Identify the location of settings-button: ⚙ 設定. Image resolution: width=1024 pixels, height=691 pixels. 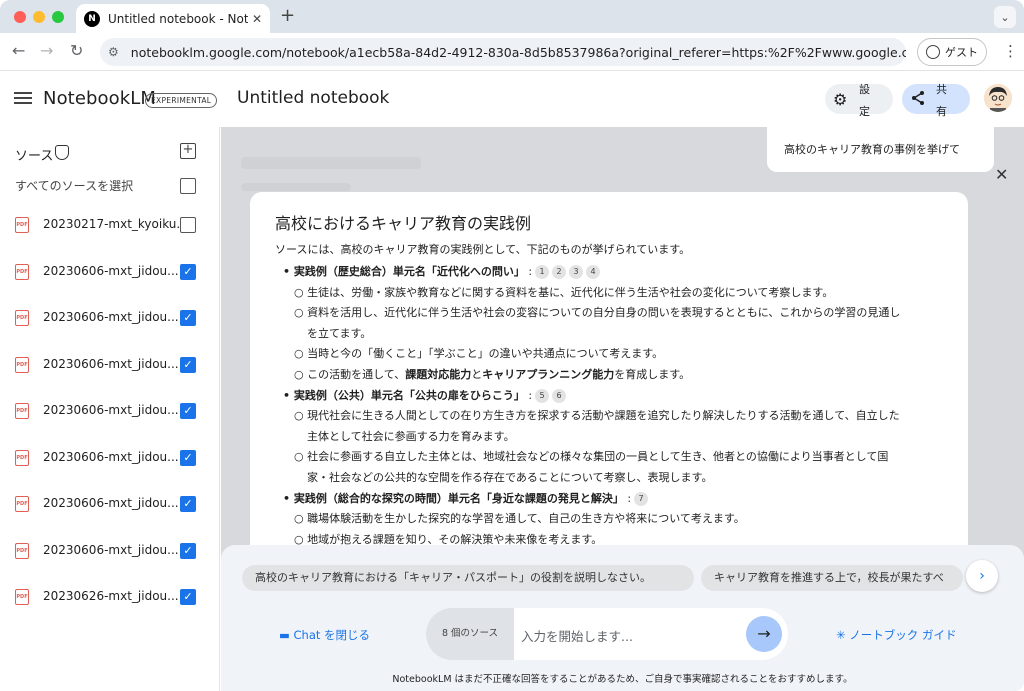
(859, 100).